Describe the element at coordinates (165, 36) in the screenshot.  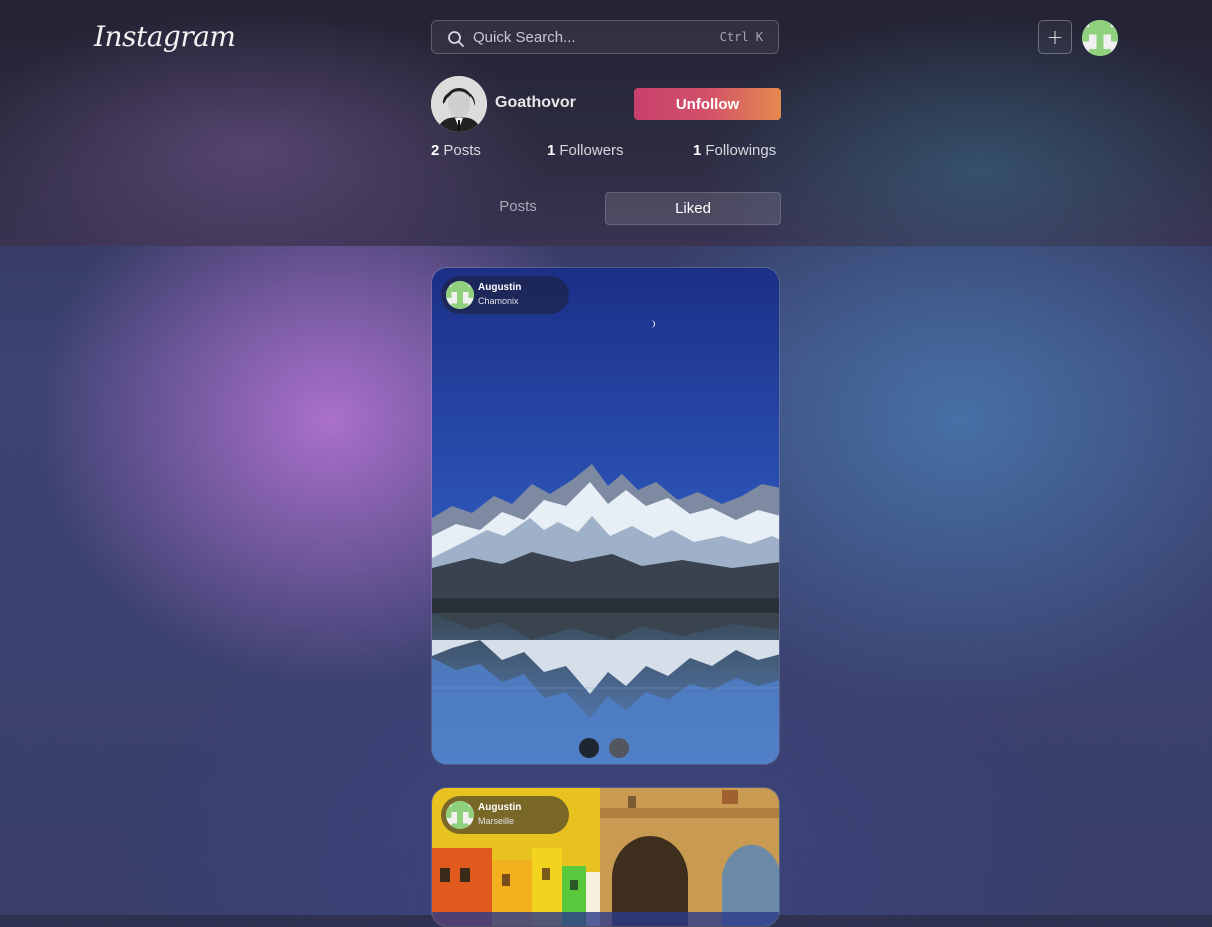
I see `instagram-logo: Instagram` at that location.